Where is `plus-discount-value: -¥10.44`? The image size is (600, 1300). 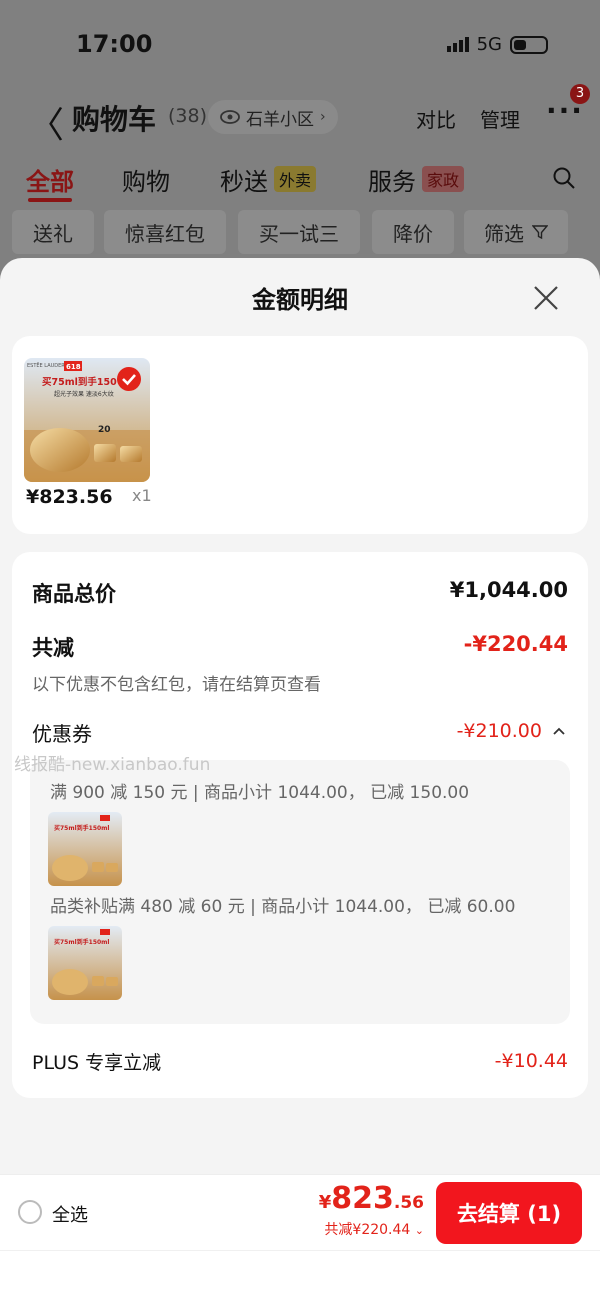 plus-discount-value: -¥10.44 is located at coordinates (531, 1061).